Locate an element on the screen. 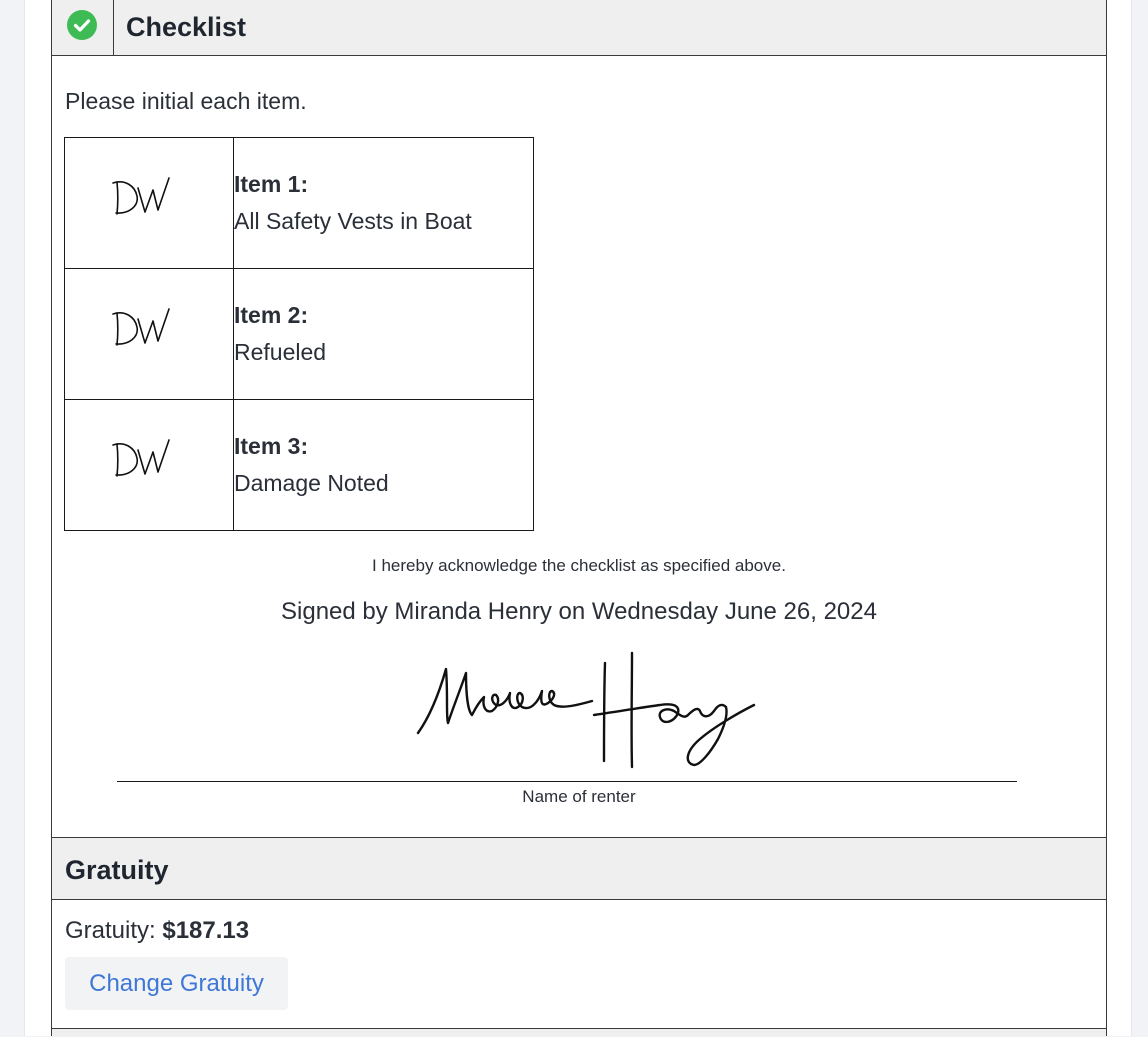  checklist-item: Item 1: All Safety Vests in Boat is located at coordinates (383, 203).